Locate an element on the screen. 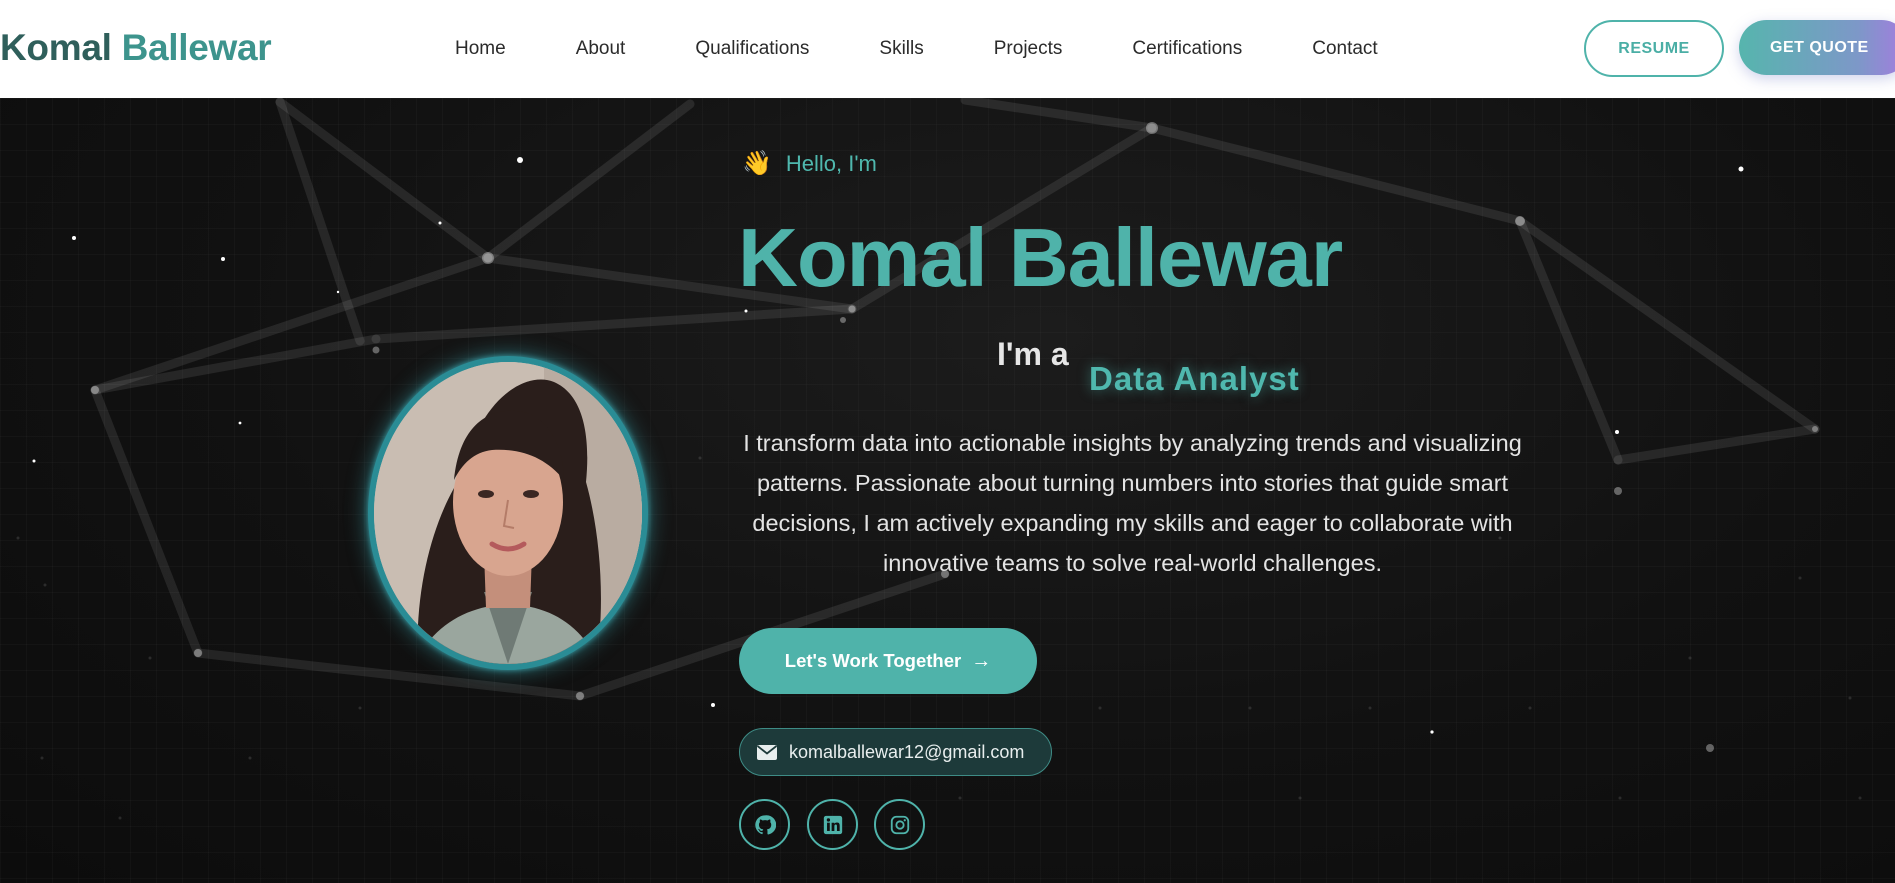 This screenshot has width=1895, height=883. email-link: komalballewar12@gmail.com is located at coordinates (895, 752).